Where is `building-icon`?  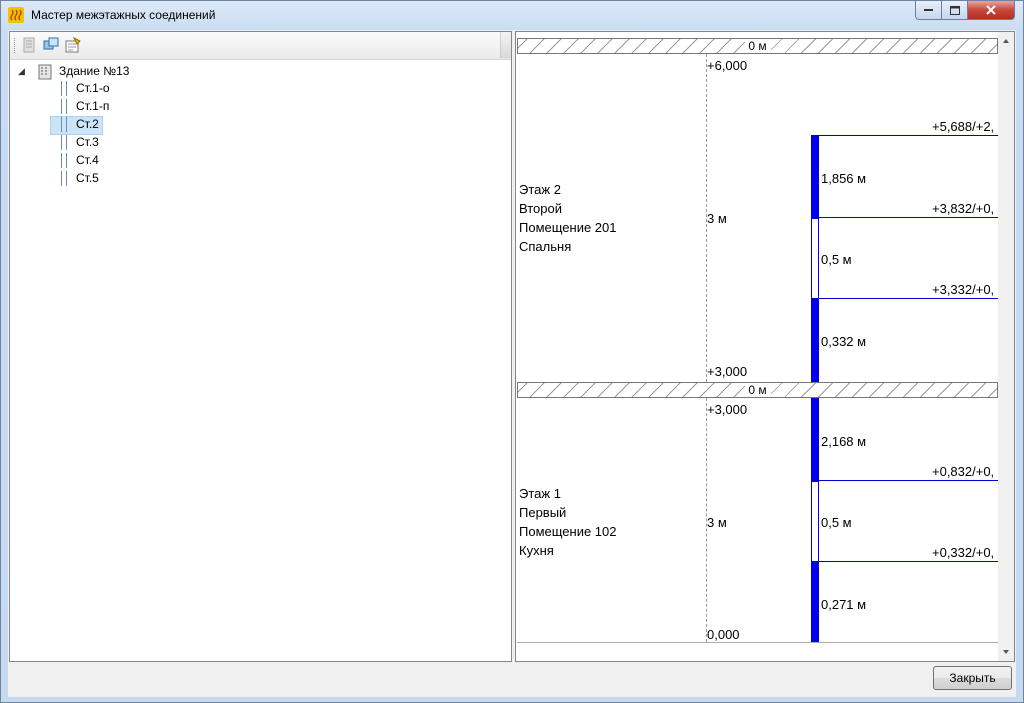
building-icon is located at coordinates (45, 72).